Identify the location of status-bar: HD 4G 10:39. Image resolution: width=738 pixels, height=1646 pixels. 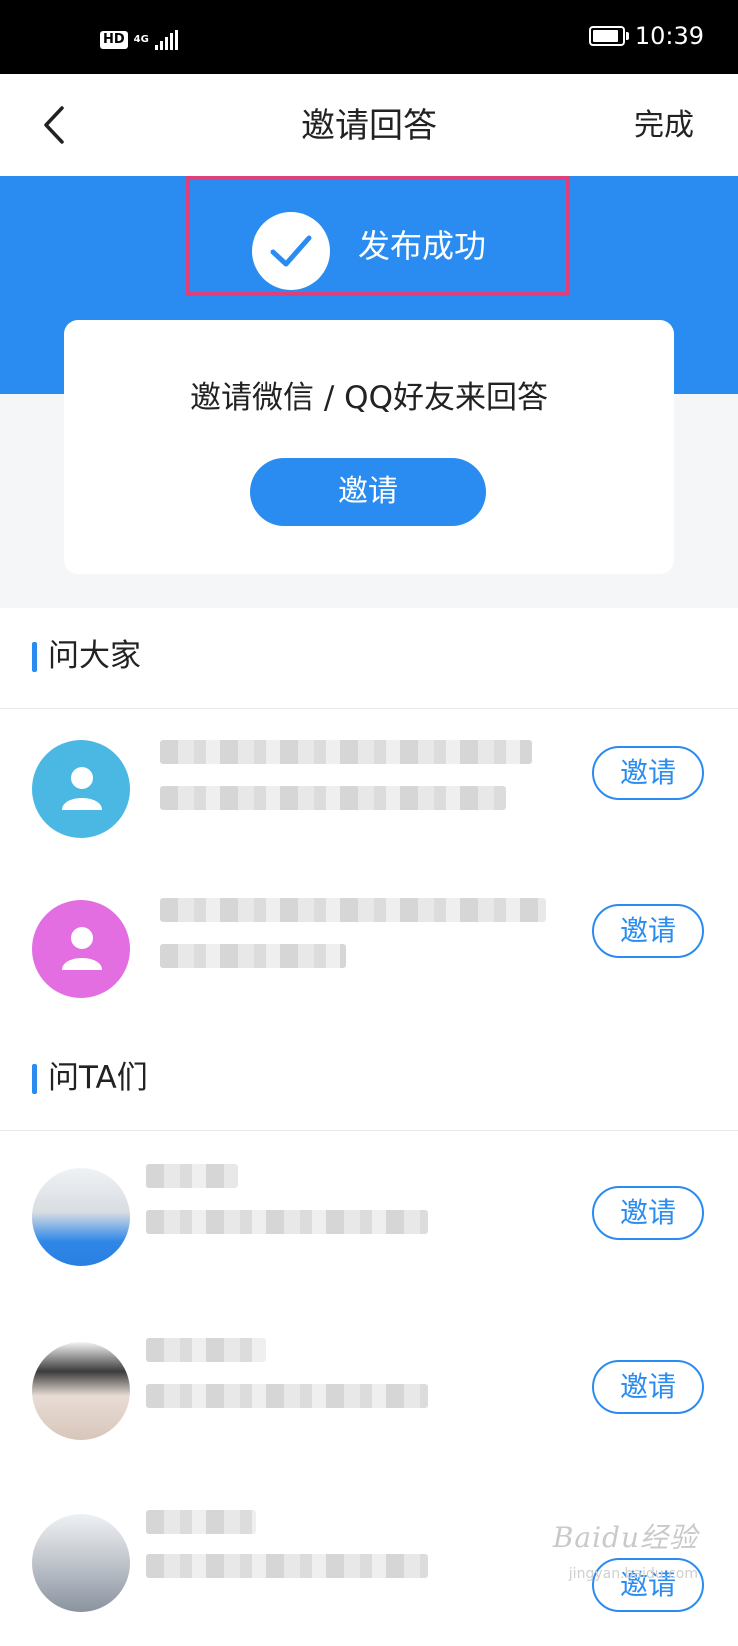
(369, 37).